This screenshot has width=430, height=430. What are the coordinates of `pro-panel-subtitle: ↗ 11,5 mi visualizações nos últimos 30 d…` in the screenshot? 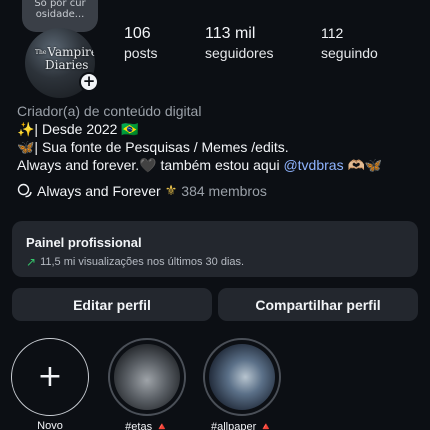 It's located at (222, 262).